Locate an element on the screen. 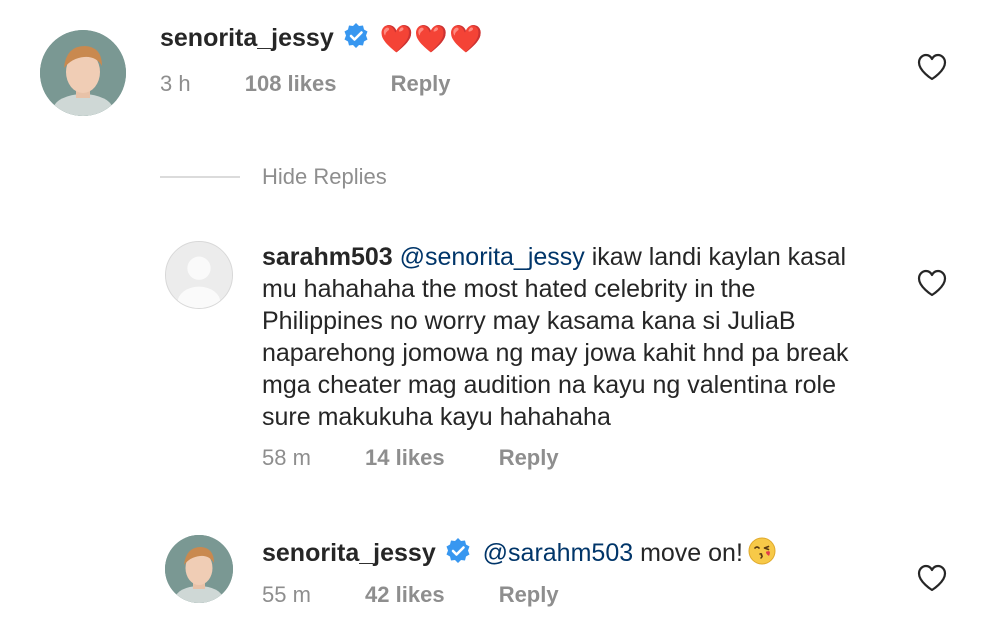 This screenshot has width=1000, height=632. comment-time: 3 h is located at coordinates (175, 83).